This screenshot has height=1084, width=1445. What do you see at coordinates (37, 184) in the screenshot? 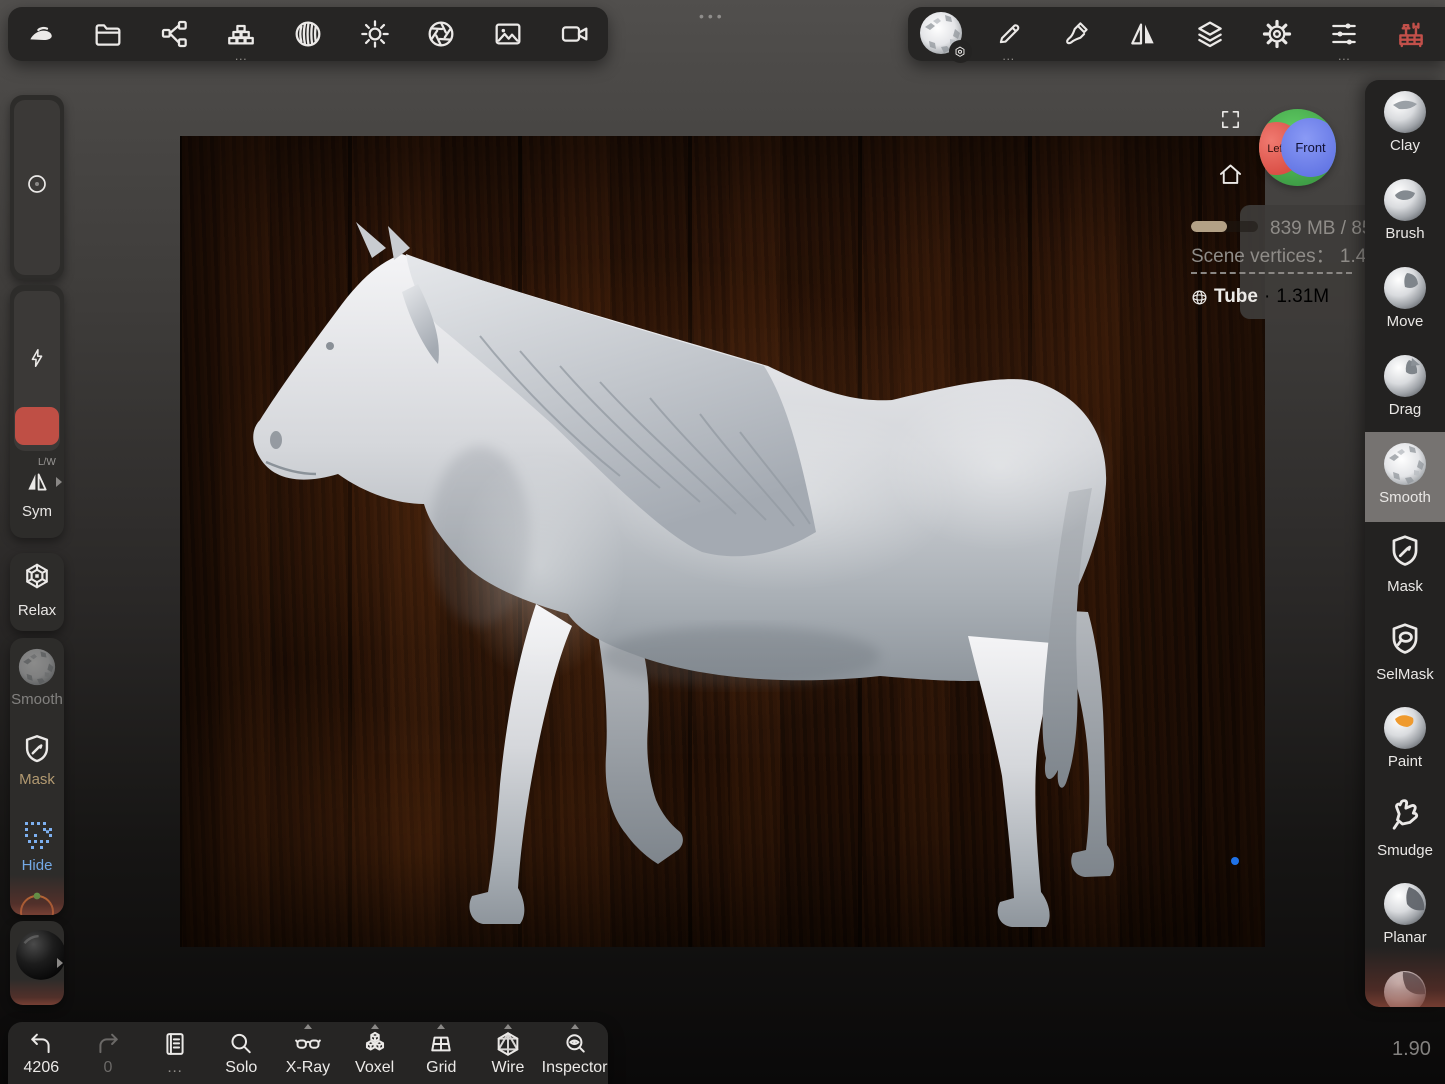
I see `radius-icon` at bounding box center [37, 184].